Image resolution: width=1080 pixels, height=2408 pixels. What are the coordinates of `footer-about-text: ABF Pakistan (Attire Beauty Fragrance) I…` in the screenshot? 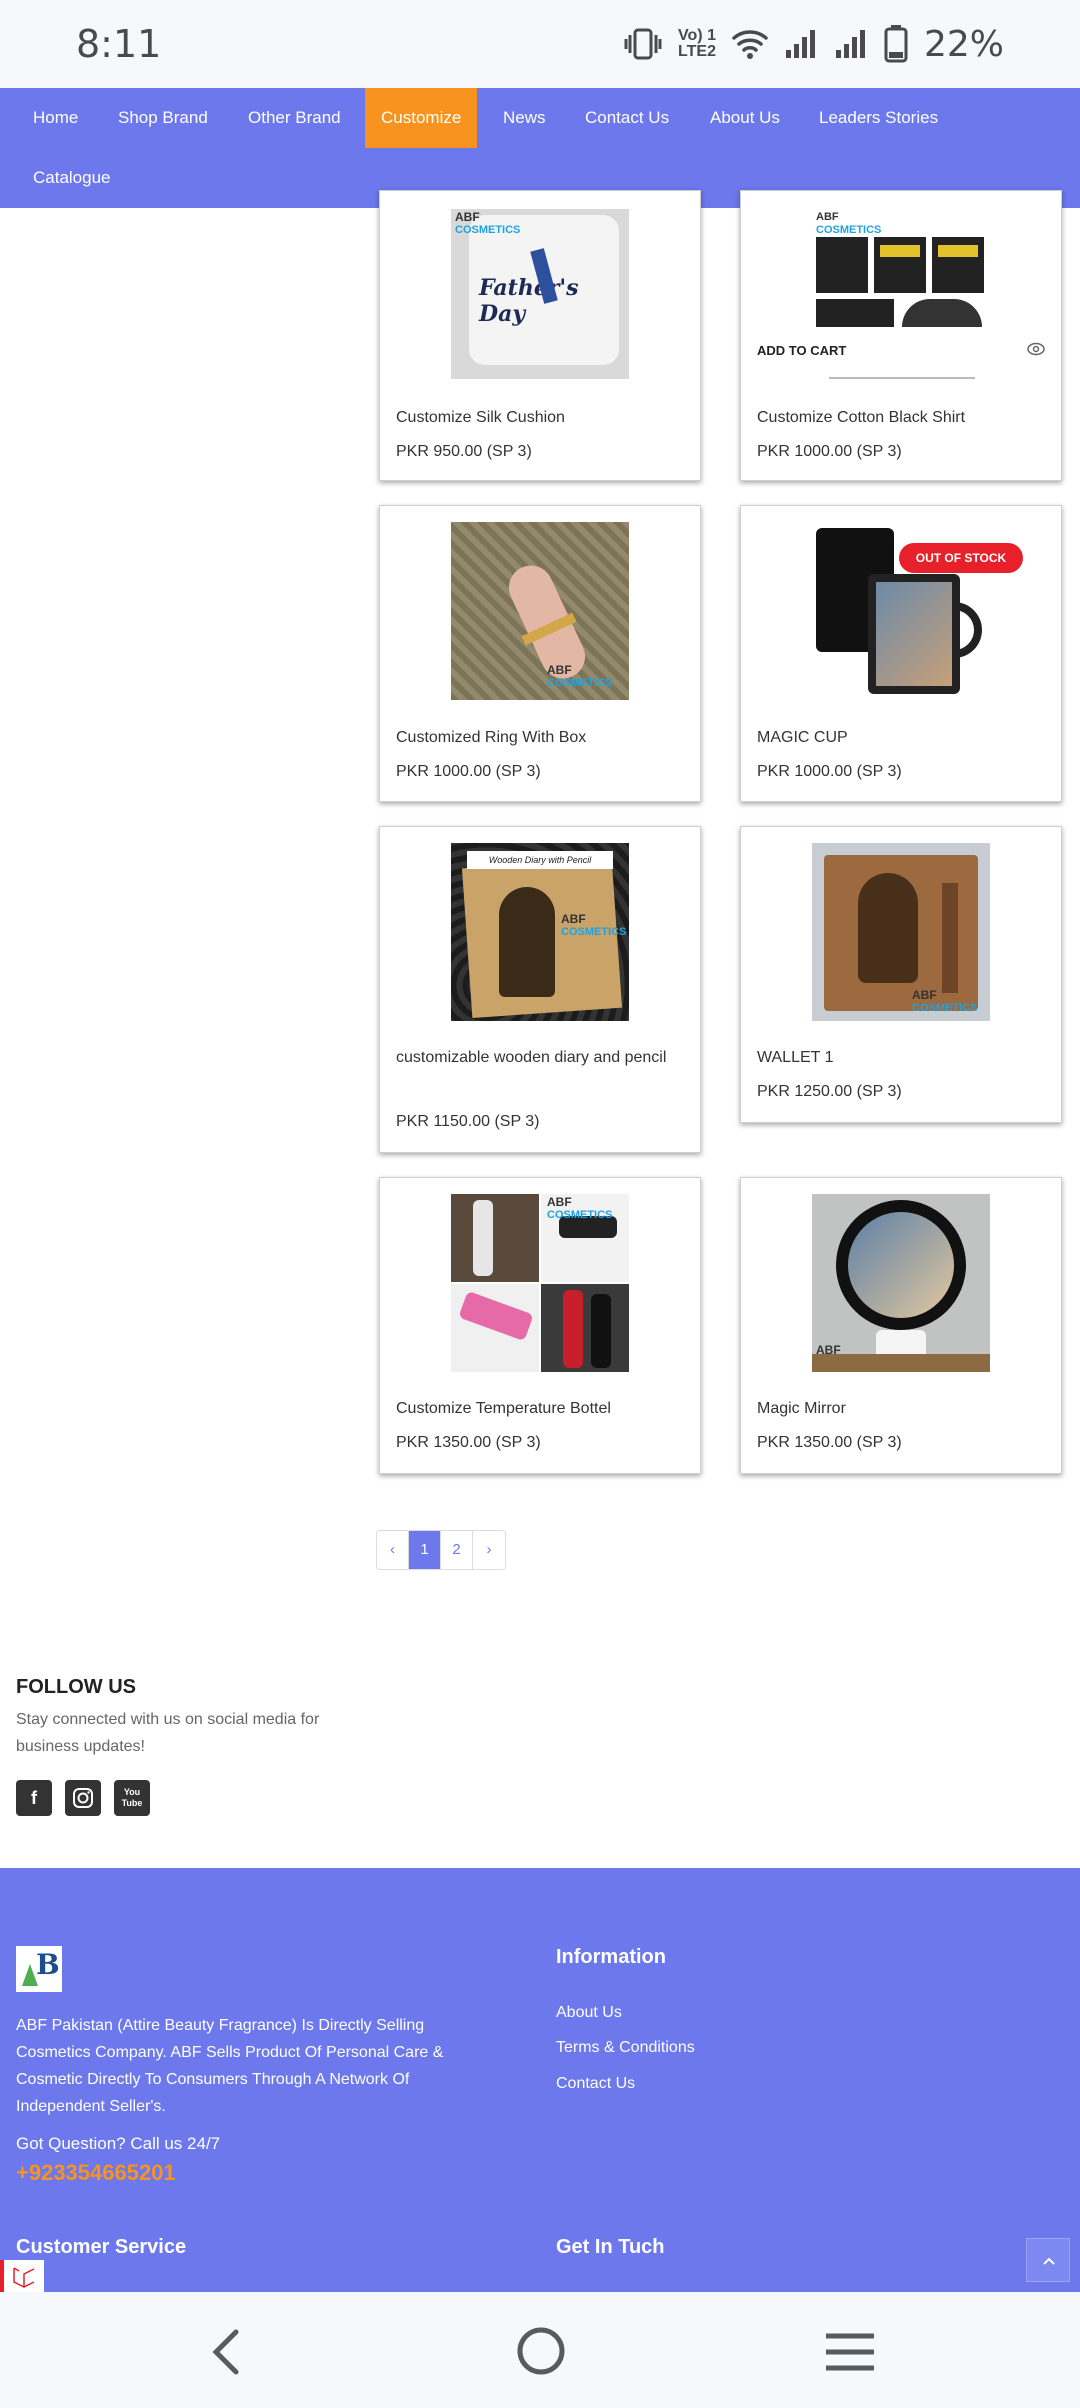 It's located at (230, 2066).